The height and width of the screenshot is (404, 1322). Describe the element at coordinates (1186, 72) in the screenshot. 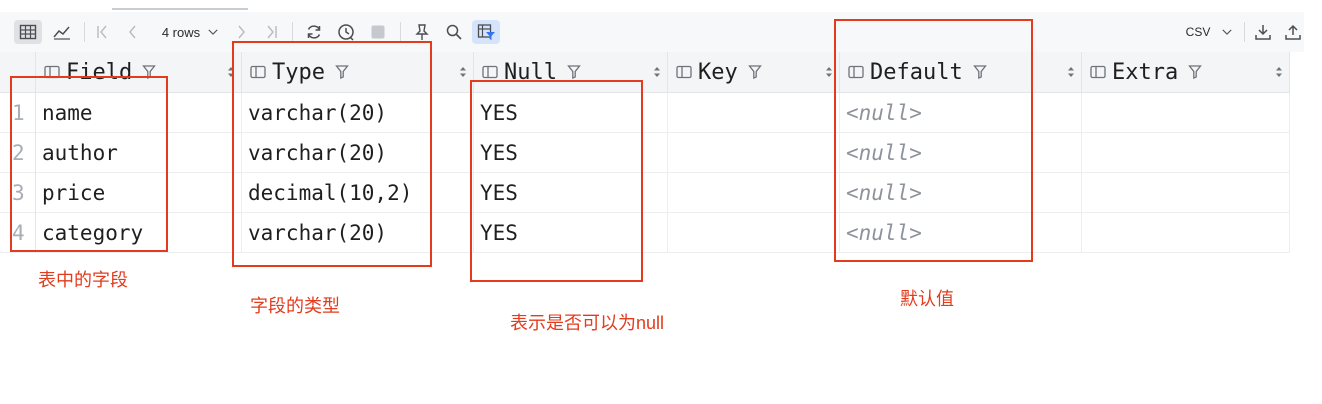

I see `column-header-extra: Extra` at that location.